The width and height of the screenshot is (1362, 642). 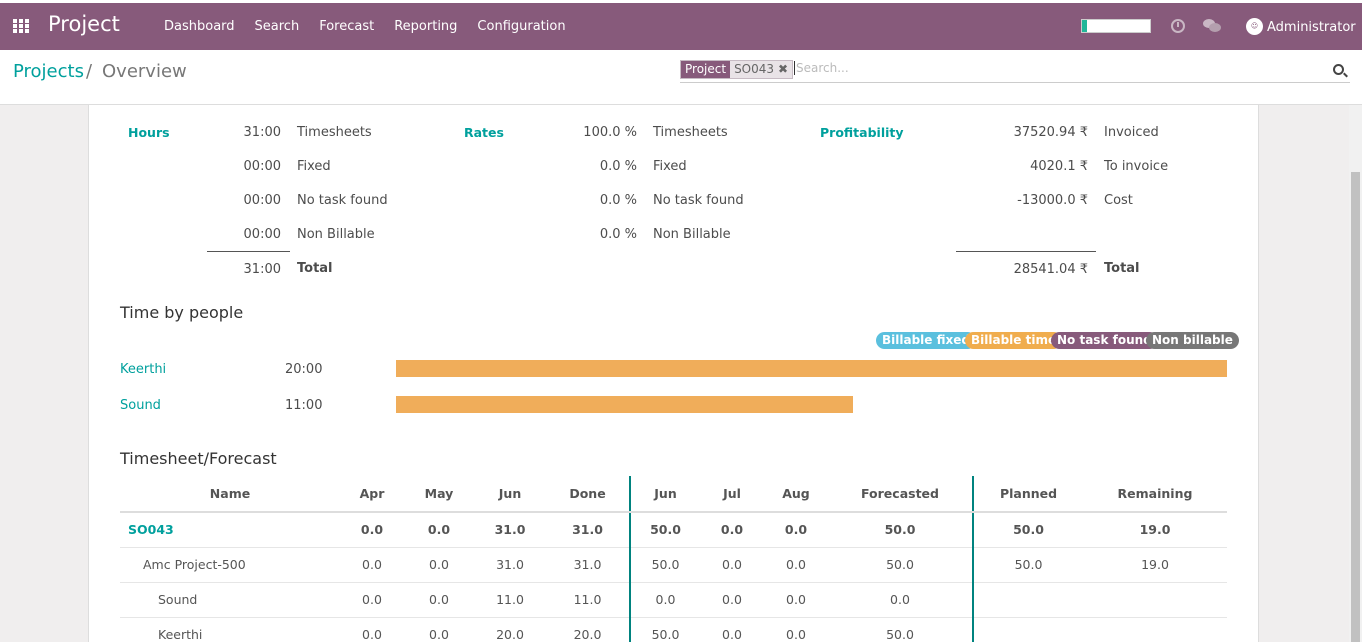 What do you see at coordinates (230, 600) in the screenshot?
I see `row-name: Sound` at bounding box center [230, 600].